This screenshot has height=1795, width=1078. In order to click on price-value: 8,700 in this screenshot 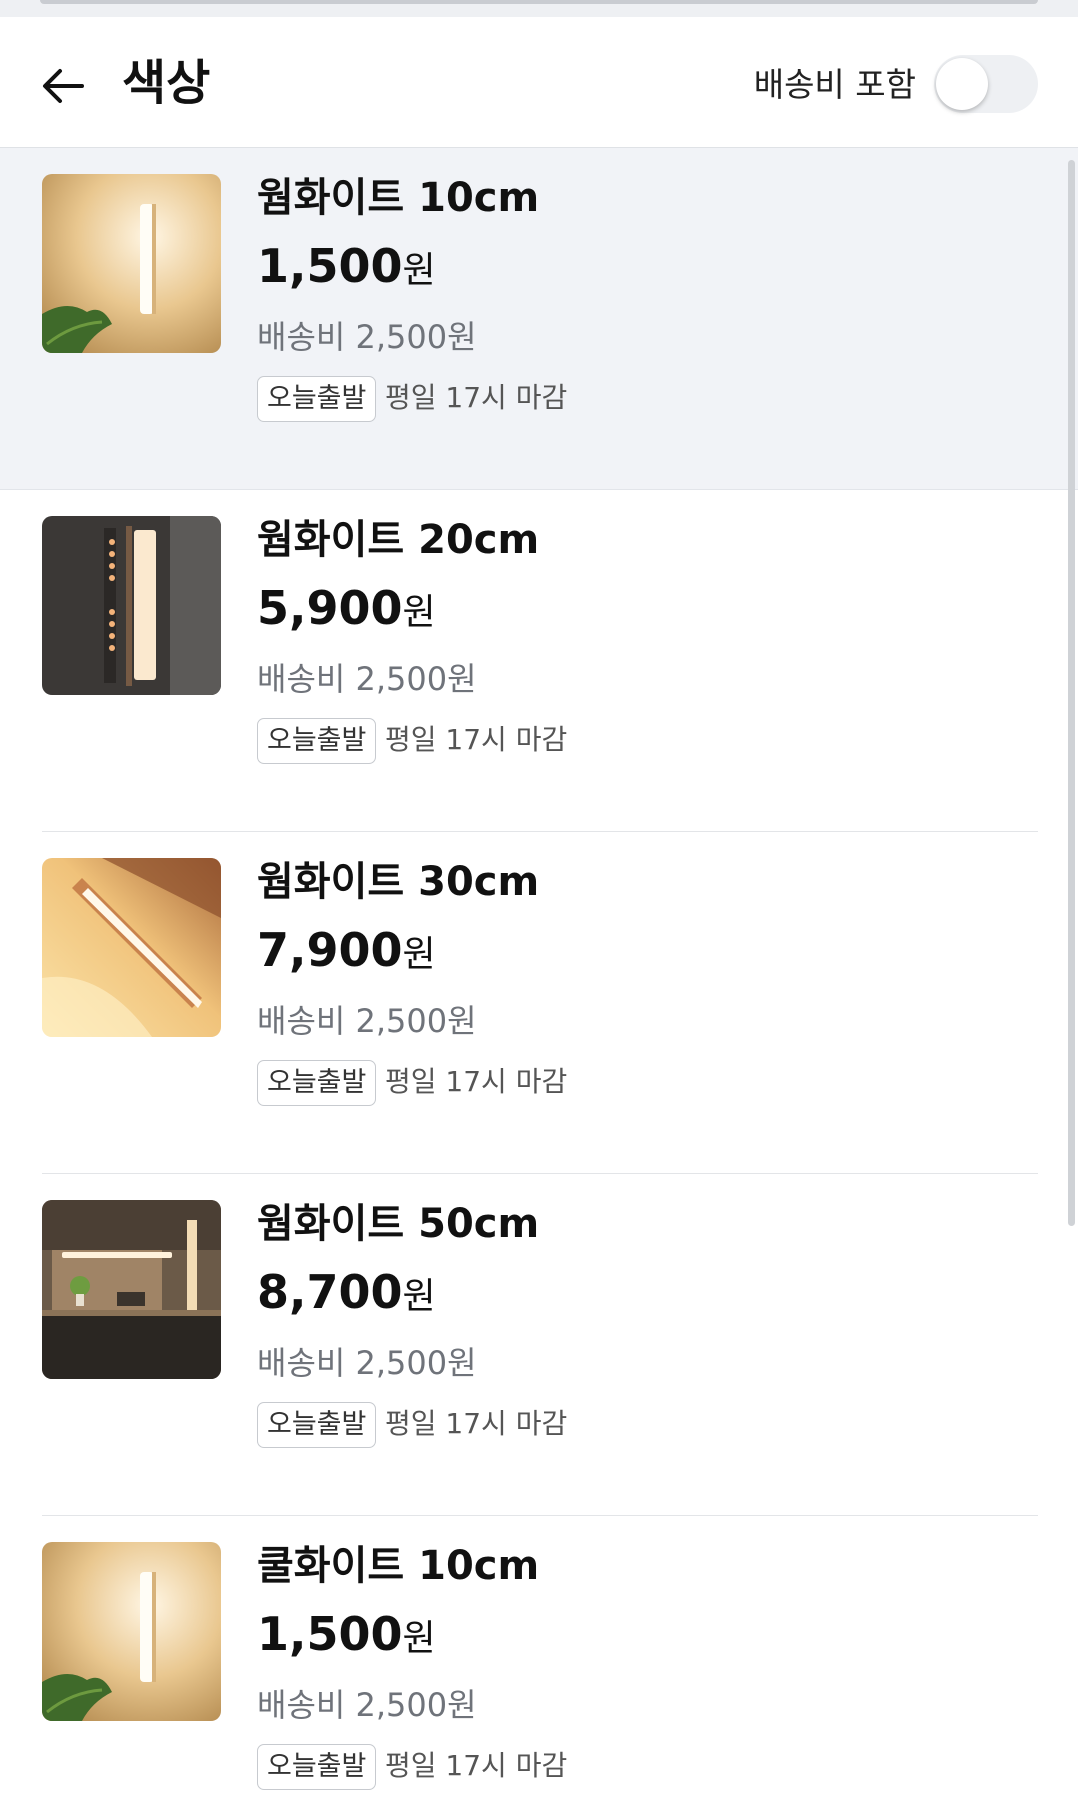, I will do `click(330, 1292)`.